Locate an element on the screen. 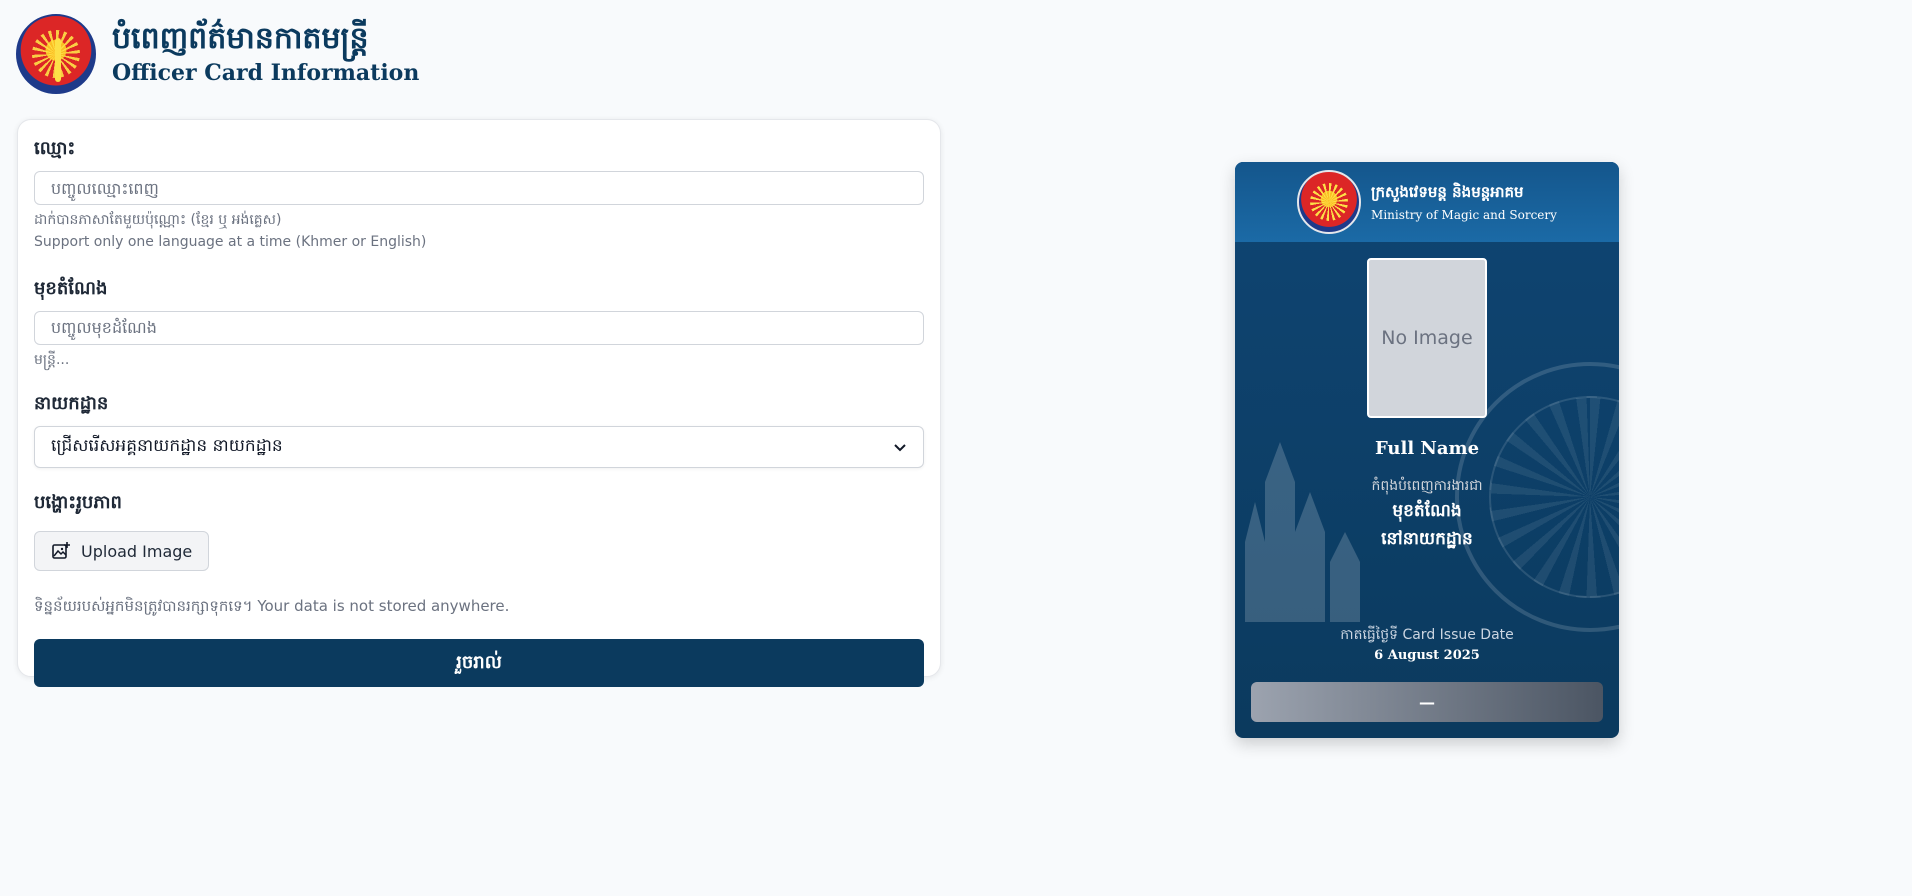 The width and height of the screenshot is (1912, 896). upload-field-group: បង្ហោះរូបភាព Upload Image is located at coordinates (479, 531).